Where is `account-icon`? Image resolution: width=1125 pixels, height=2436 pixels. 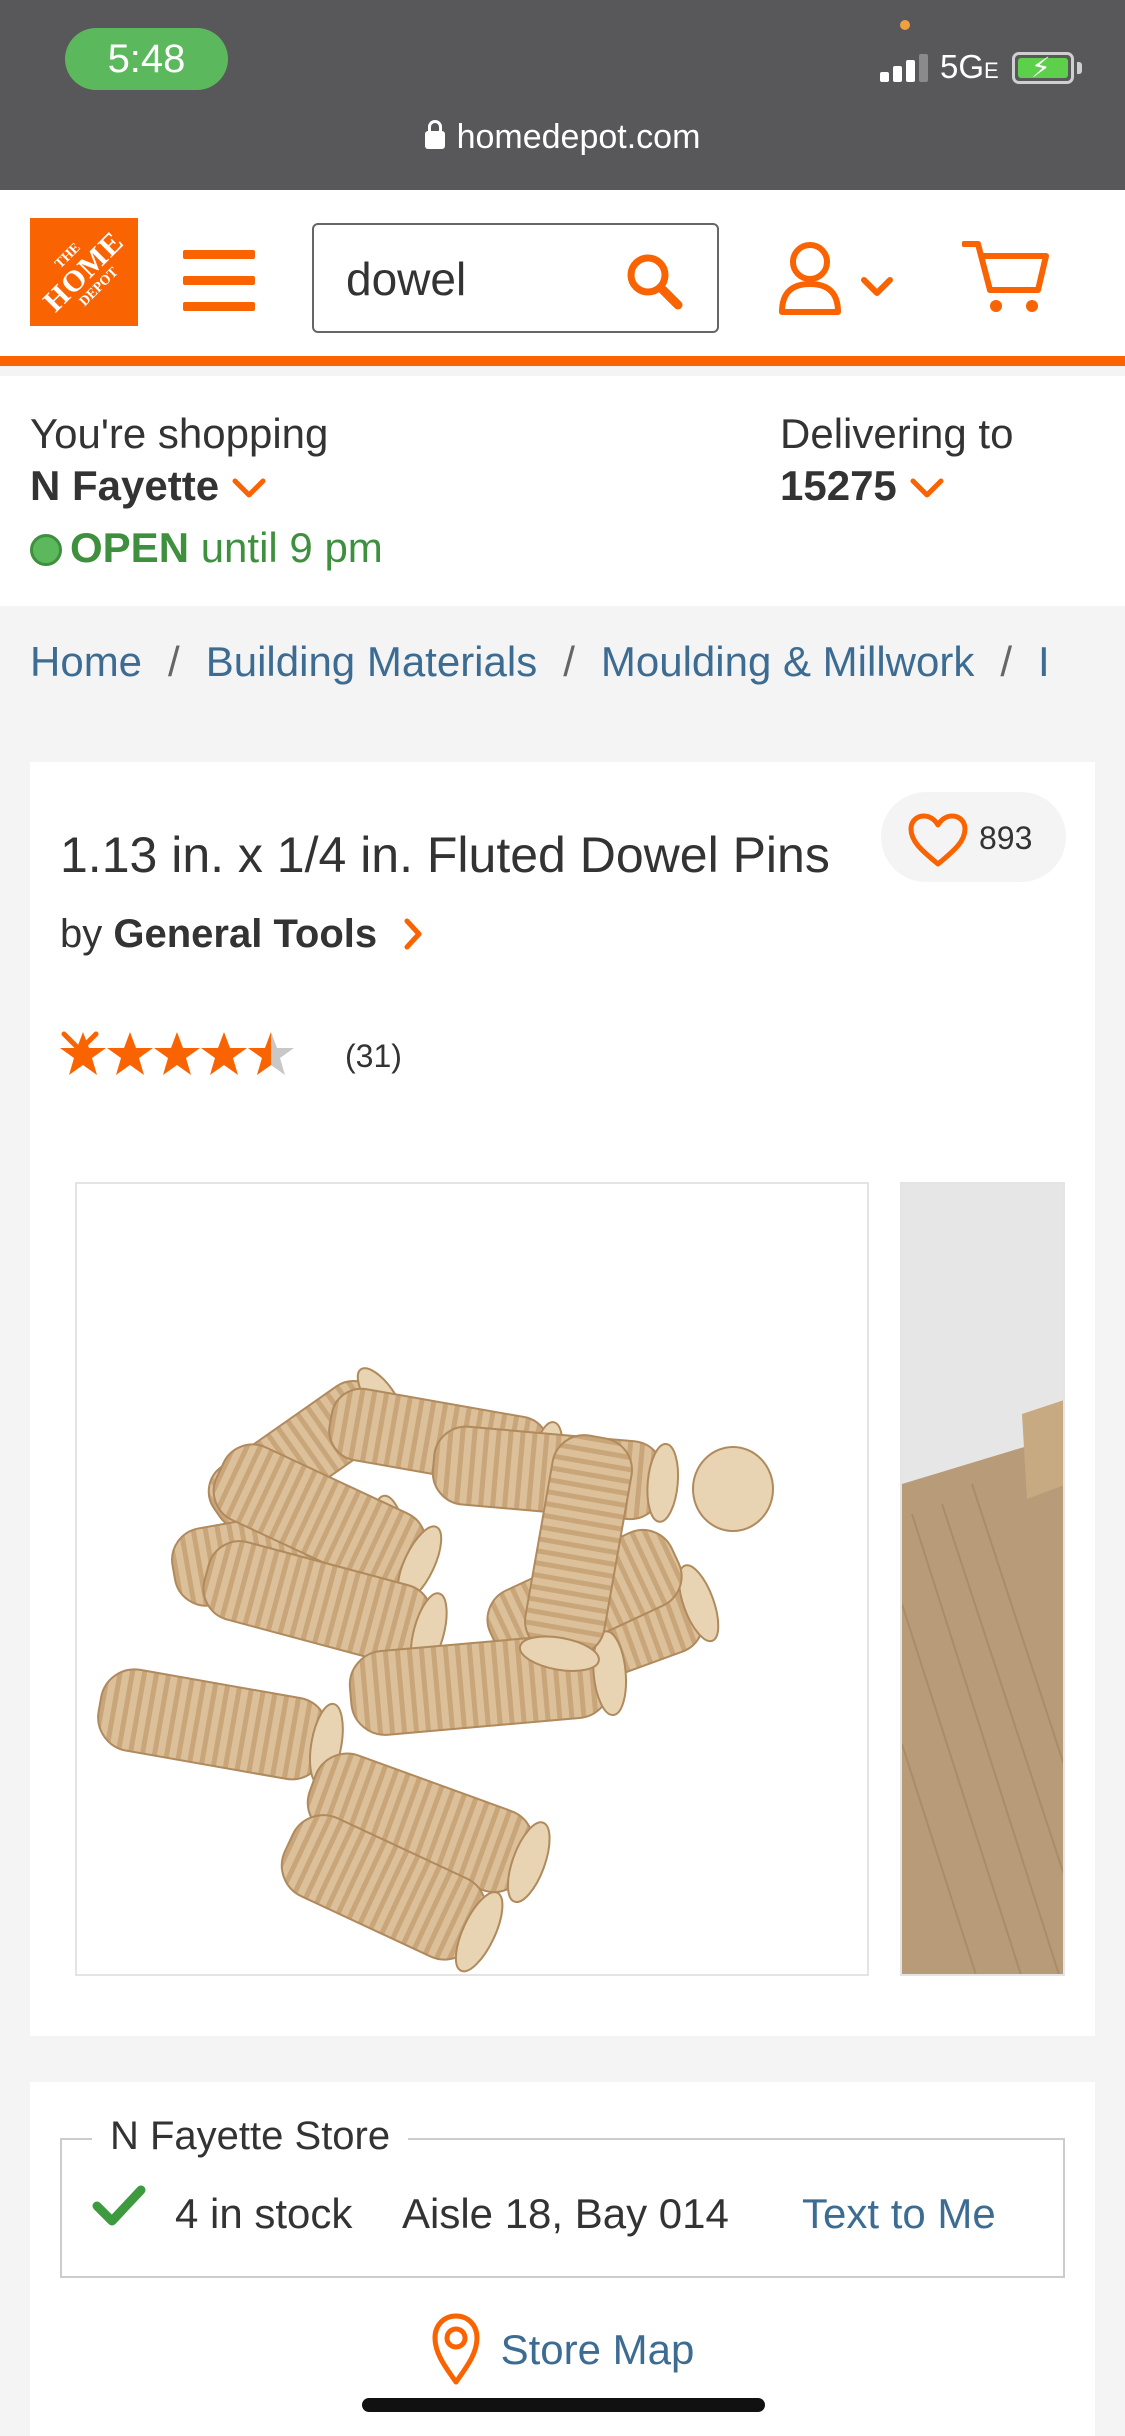 account-icon is located at coordinates (841, 280).